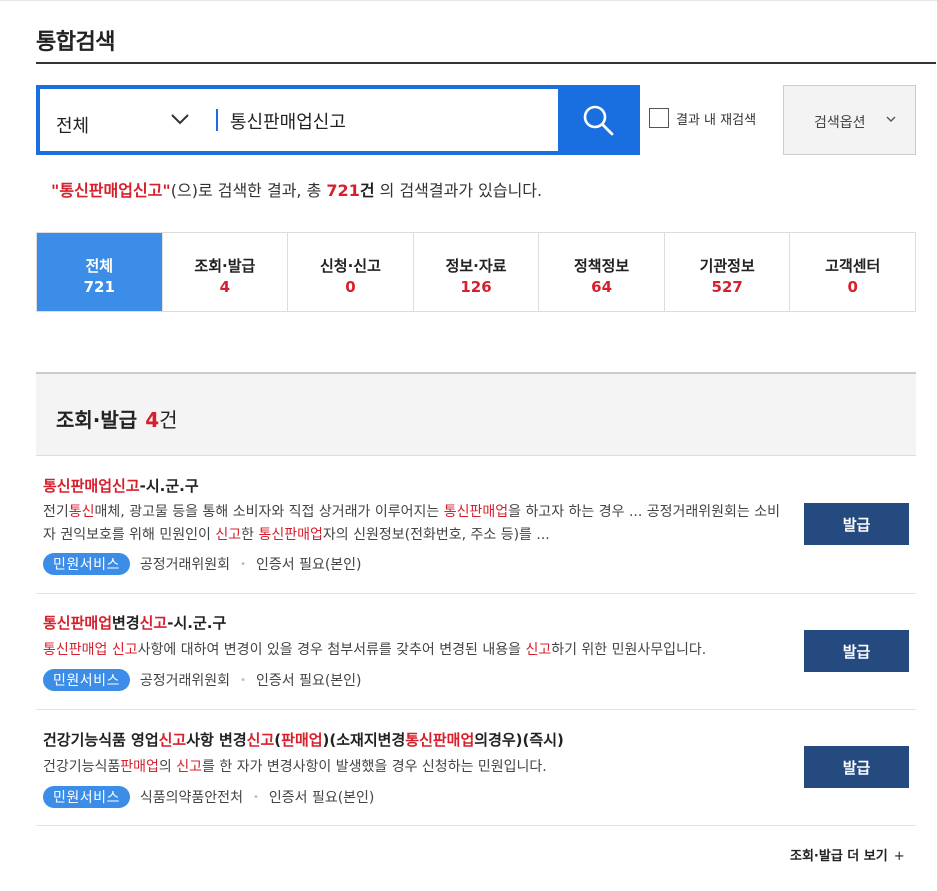 This screenshot has height=891, width=937. I want to click on keyword-highlight: 통신판매업신고, so click(91, 486).